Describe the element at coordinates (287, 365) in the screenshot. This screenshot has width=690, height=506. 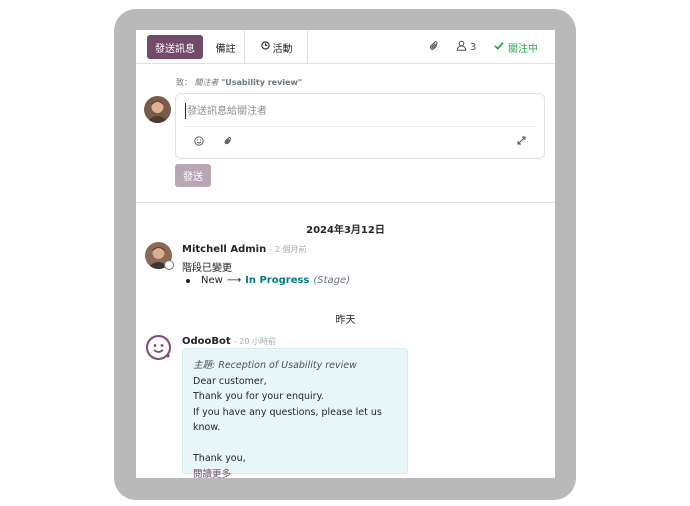
I see `subject-text: Reception of Usability review` at that location.